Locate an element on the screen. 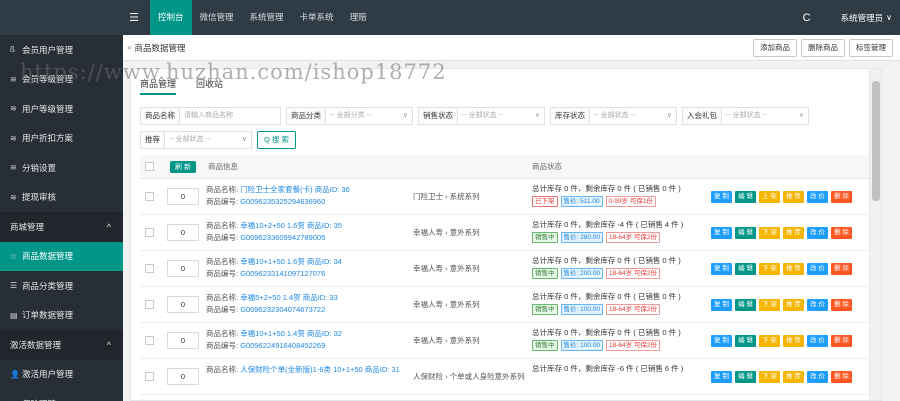 The height and width of the screenshot is (401, 900). nav-item: 控制台 is located at coordinates (171, 17).